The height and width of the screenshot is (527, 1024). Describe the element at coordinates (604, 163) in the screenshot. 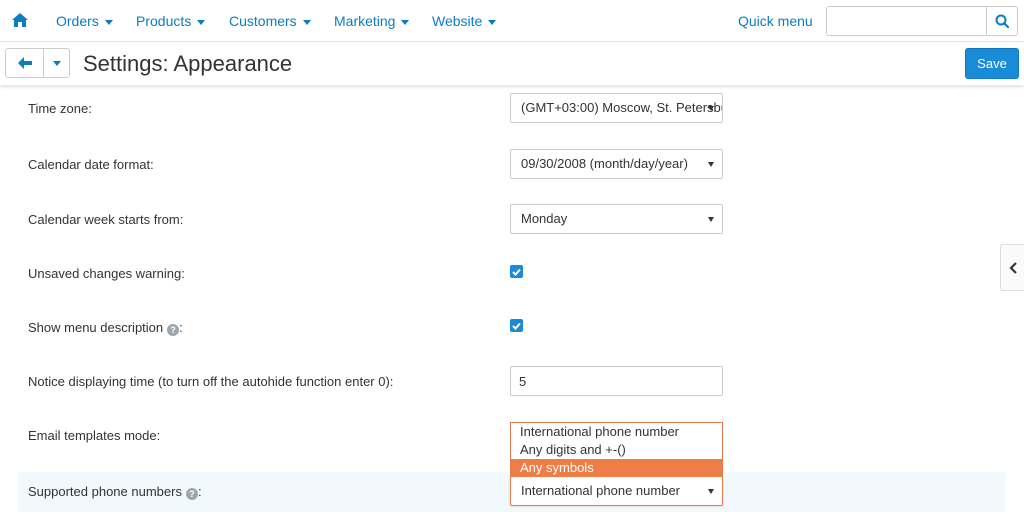

I see `date-format-value: 09/30/2008 (month/day/year)` at that location.